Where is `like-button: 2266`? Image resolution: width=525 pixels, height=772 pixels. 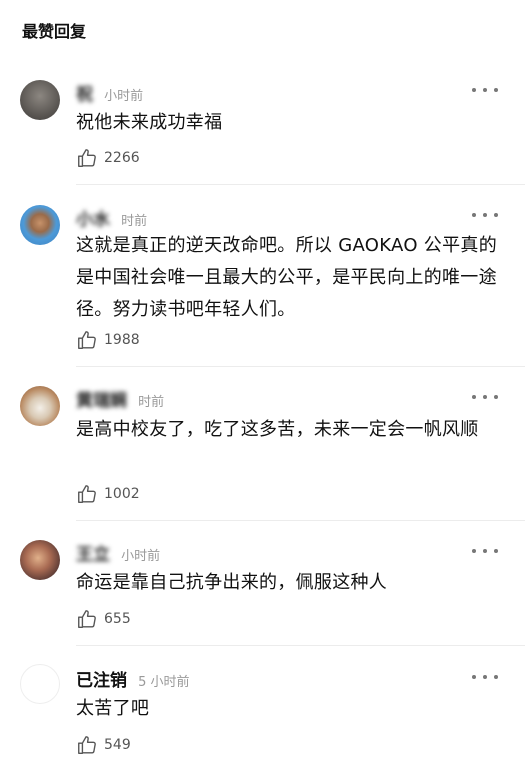
like-button: 2266 is located at coordinates (108, 158).